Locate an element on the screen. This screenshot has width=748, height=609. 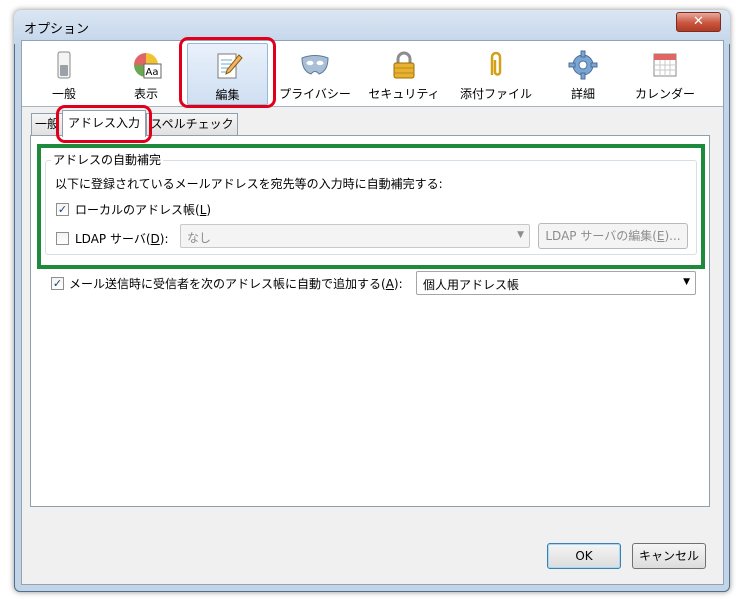
chevron-down-icon: ▼ is located at coordinates (686, 282).